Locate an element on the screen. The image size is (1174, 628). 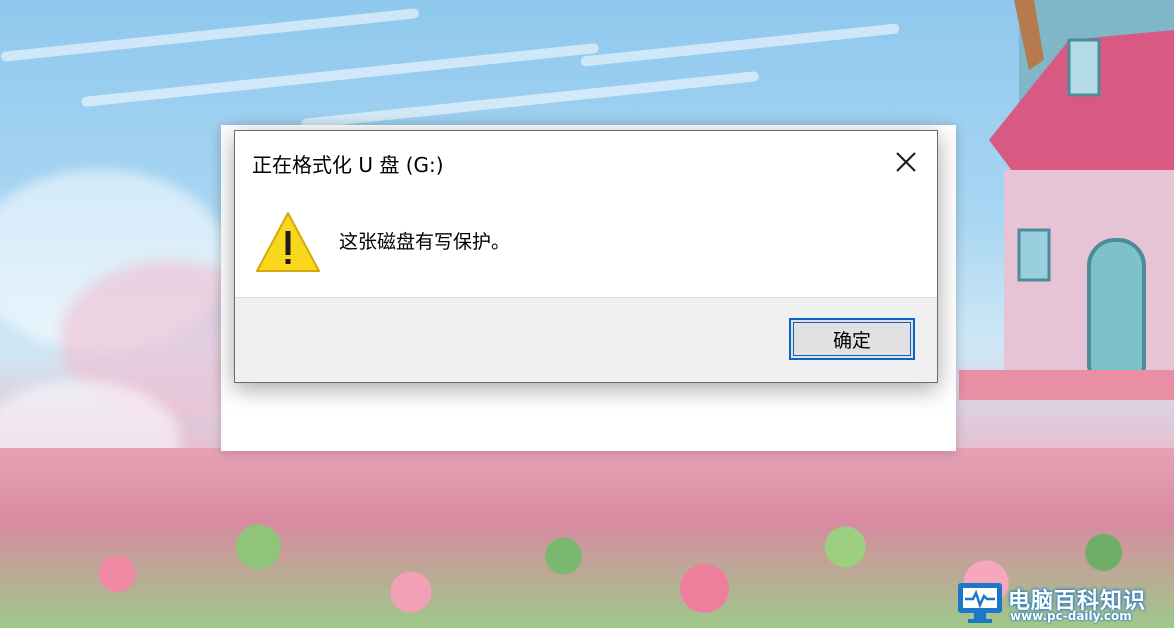
dialog-message: 这张磁盘有写保护。 is located at coordinates (425, 242).